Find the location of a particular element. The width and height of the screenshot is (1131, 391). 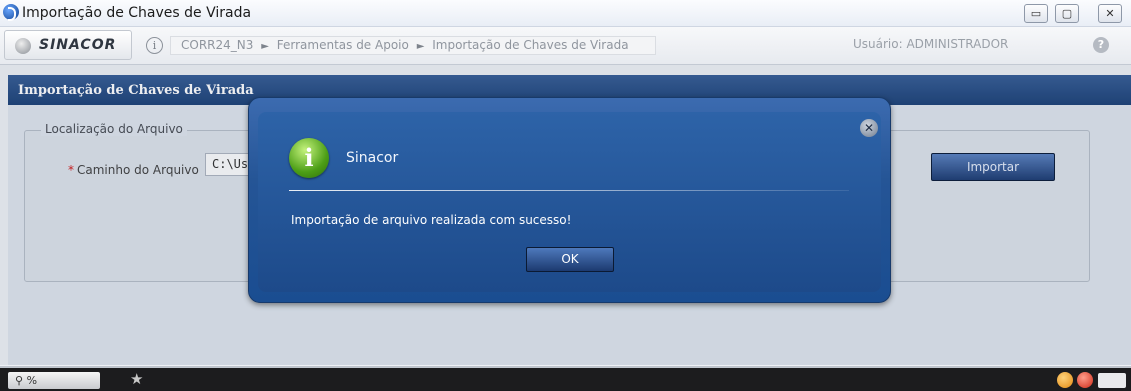

logo-icon is located at coordinates (23, 46).